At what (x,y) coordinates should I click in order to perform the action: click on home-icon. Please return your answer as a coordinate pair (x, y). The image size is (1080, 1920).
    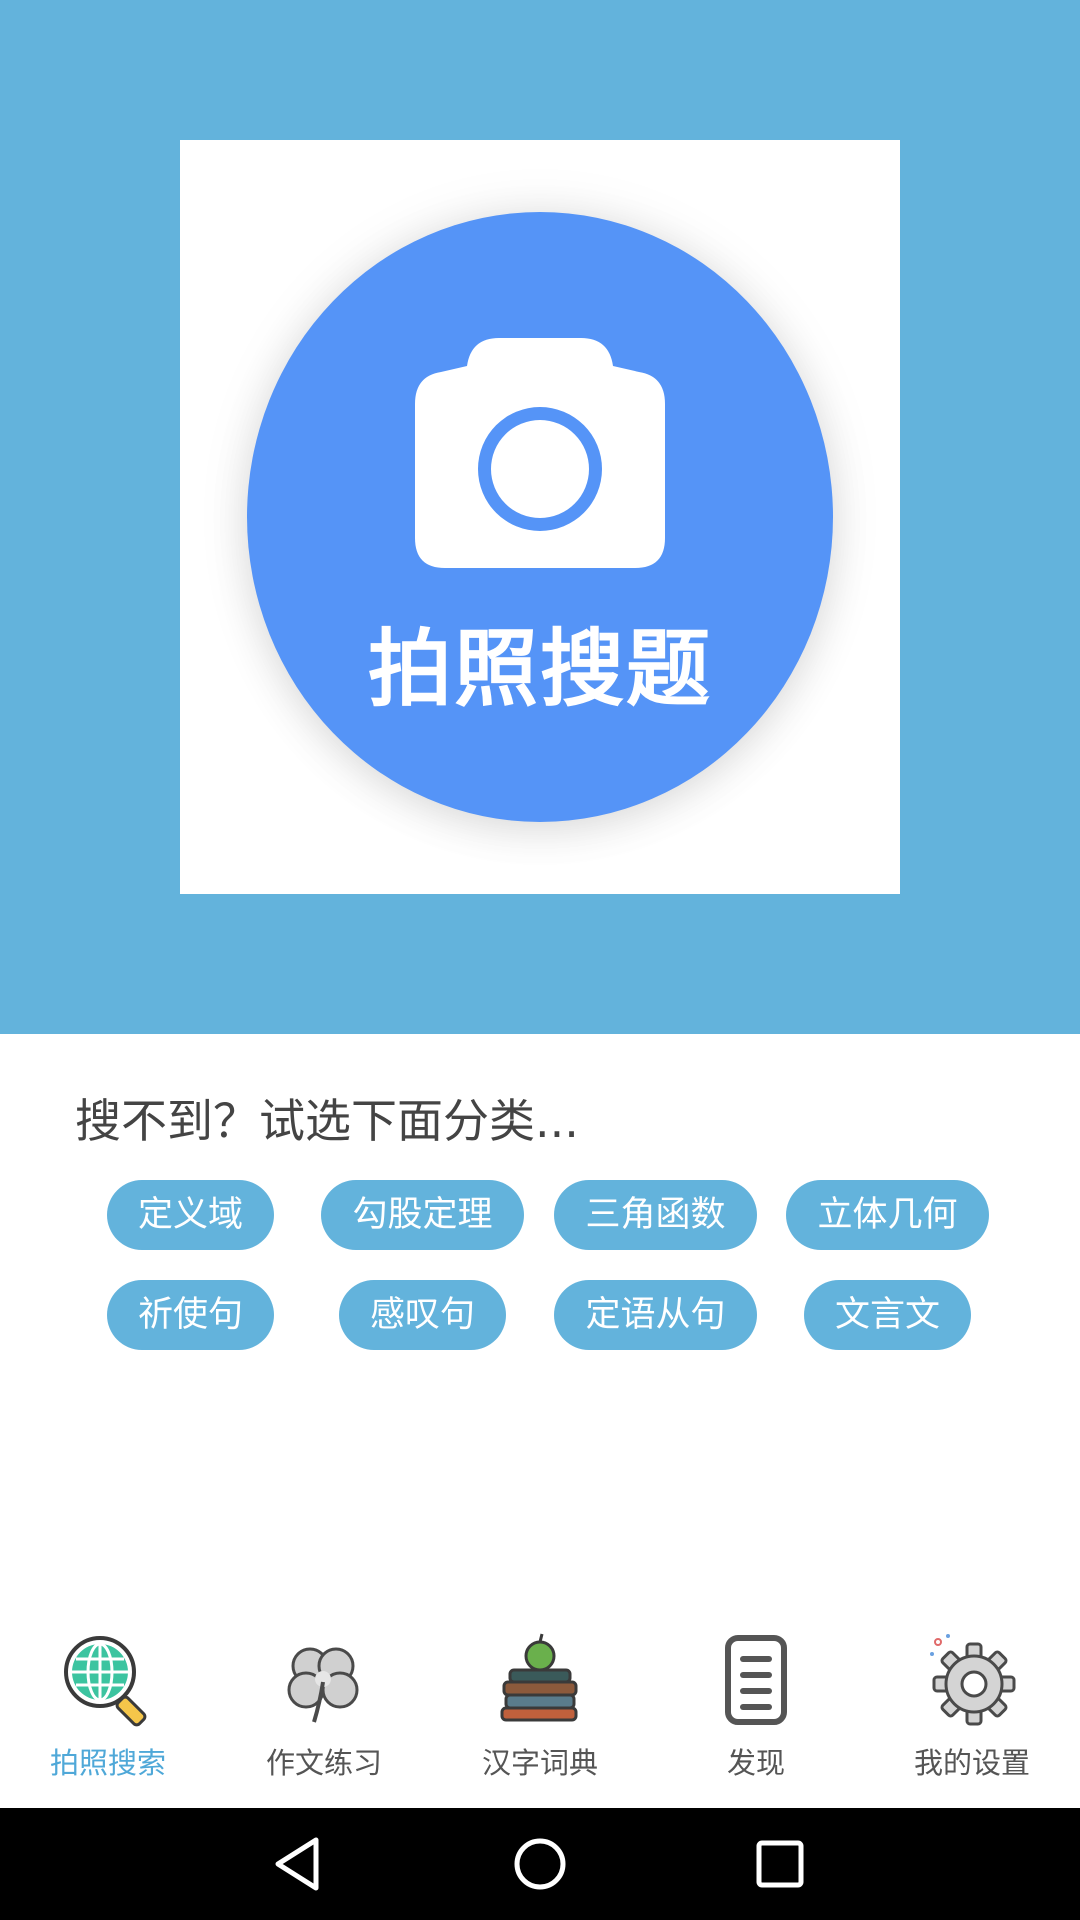
    Looking at the image, I should click on (540, 1864).